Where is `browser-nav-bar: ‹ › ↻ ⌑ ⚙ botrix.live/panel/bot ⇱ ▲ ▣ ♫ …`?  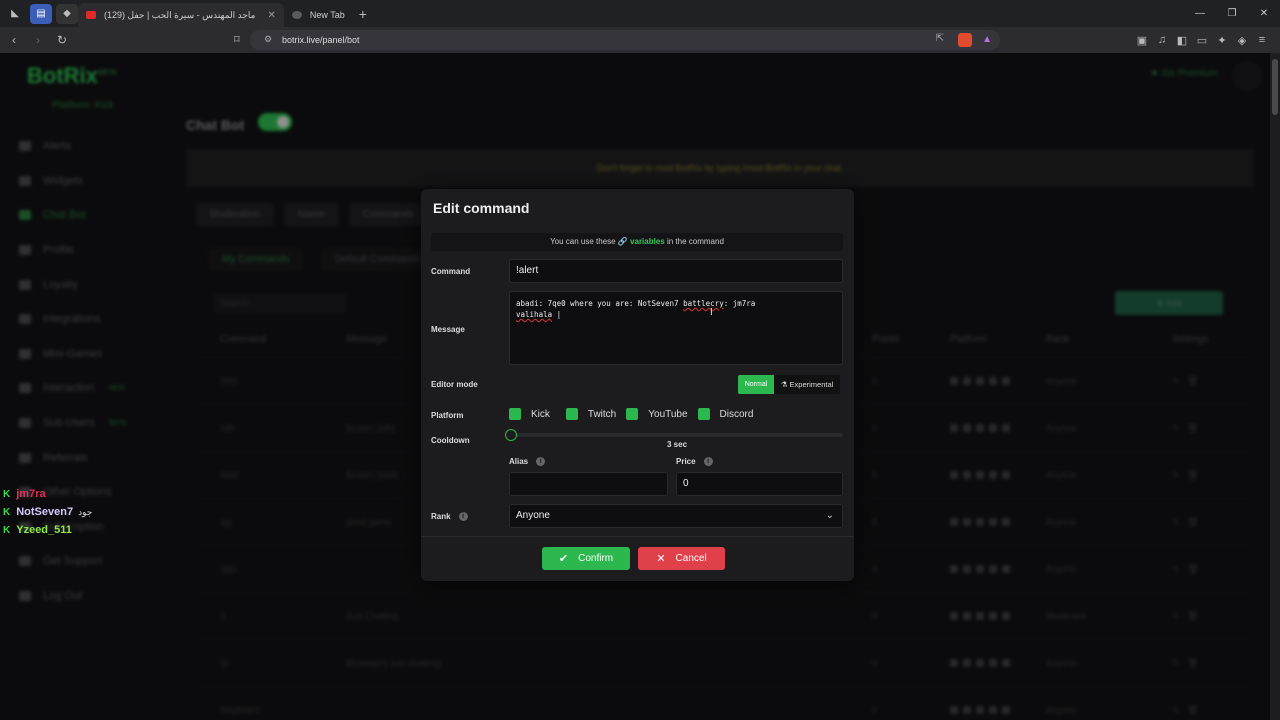 browser-nav-bar: ‹ › ↻ ⌑ ⚙ botrix.live/panel/bot ⇱ ▲ ▣ ♫ … is located at coordinates (640, 40).